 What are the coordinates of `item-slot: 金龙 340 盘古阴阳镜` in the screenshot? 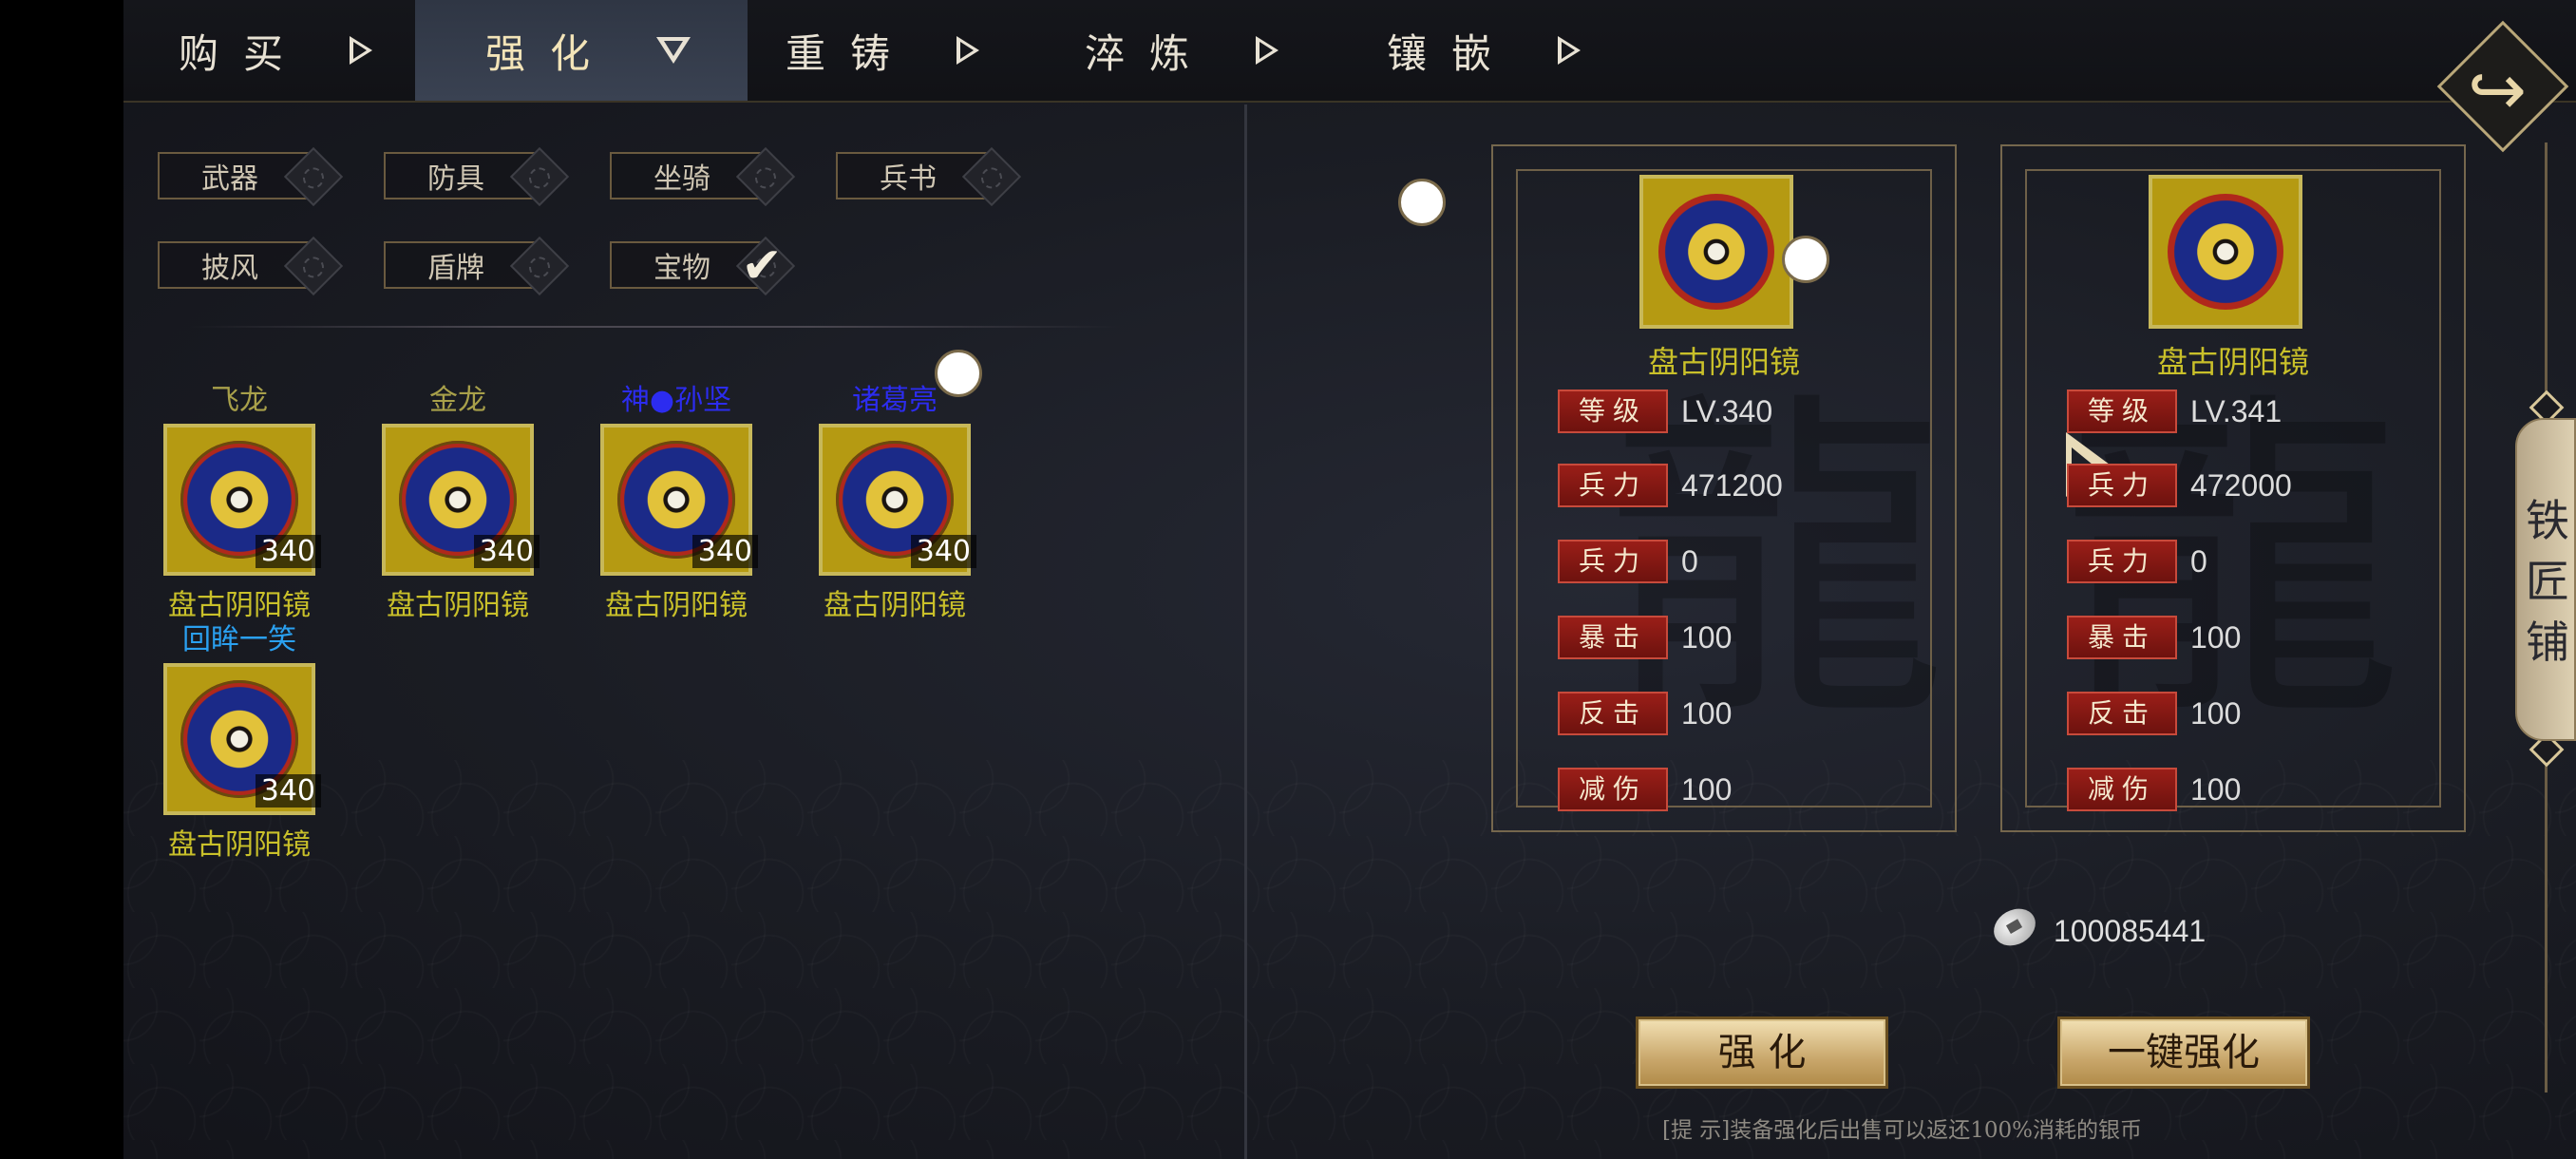 It's located at (457, 503).